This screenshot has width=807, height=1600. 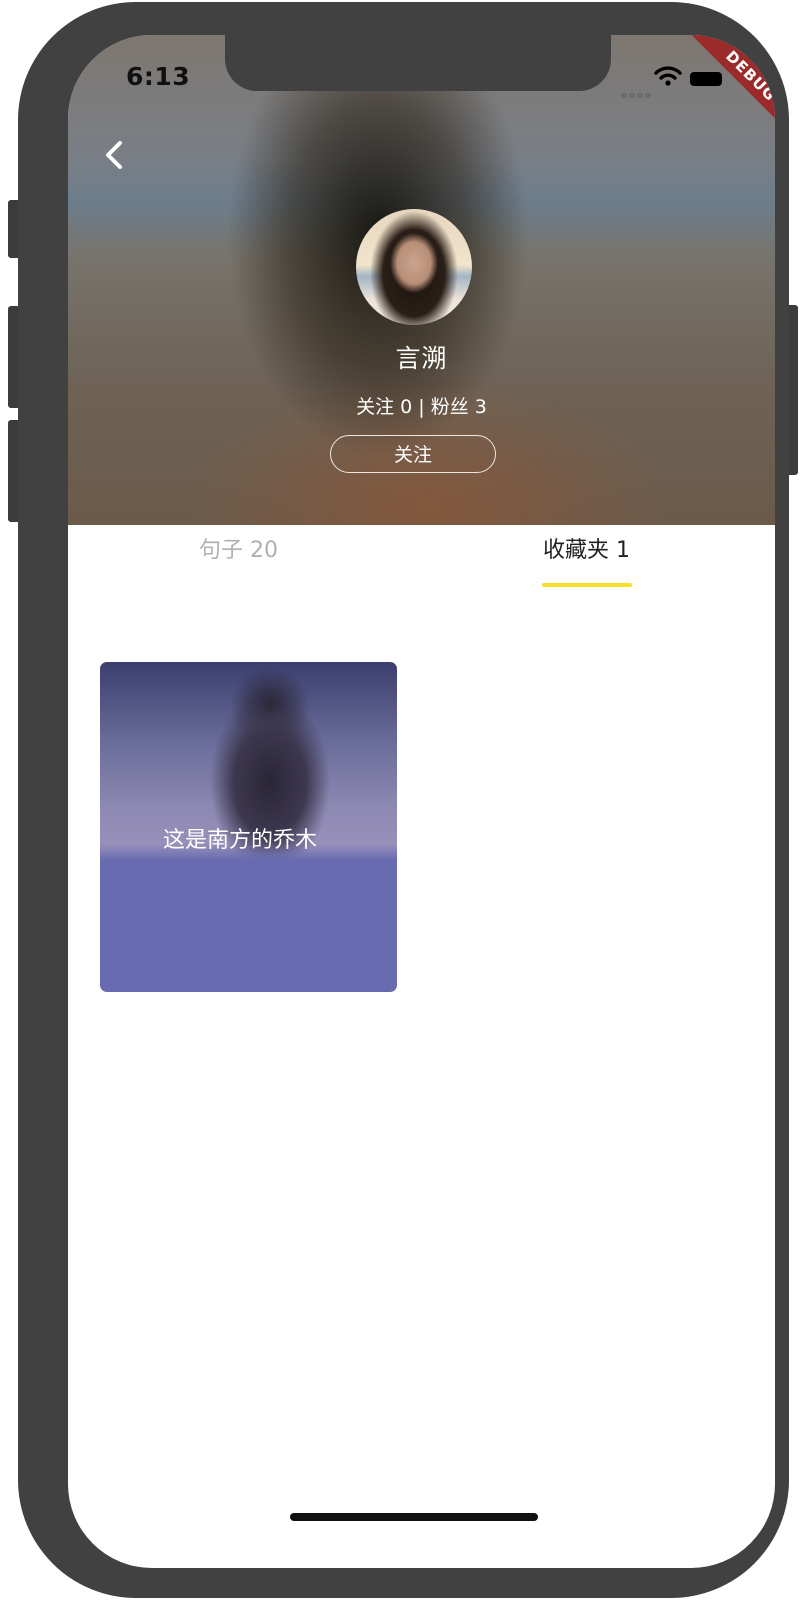 I want to click on status-time: 6:13, so click(x=158, y=76).